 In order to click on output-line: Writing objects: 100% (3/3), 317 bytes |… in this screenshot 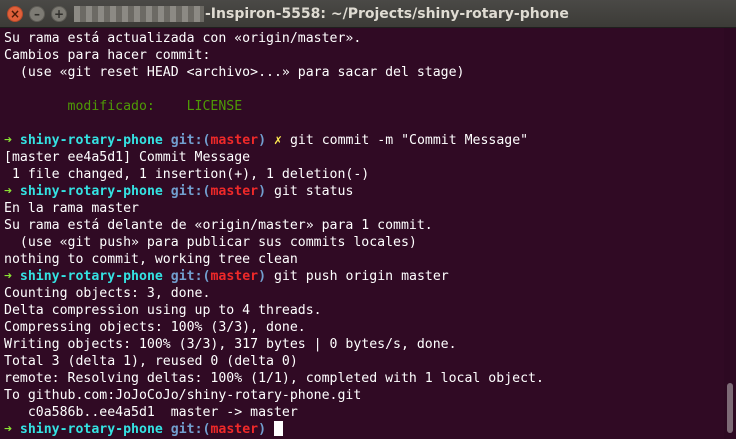, I will do `click(230, 344)`.